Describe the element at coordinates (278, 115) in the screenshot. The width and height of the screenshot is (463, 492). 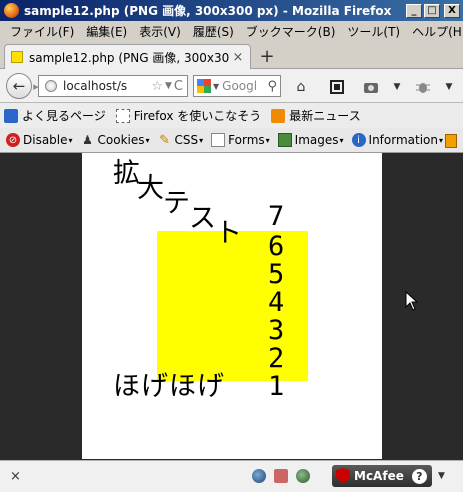
I see `rss-icon` at that location.